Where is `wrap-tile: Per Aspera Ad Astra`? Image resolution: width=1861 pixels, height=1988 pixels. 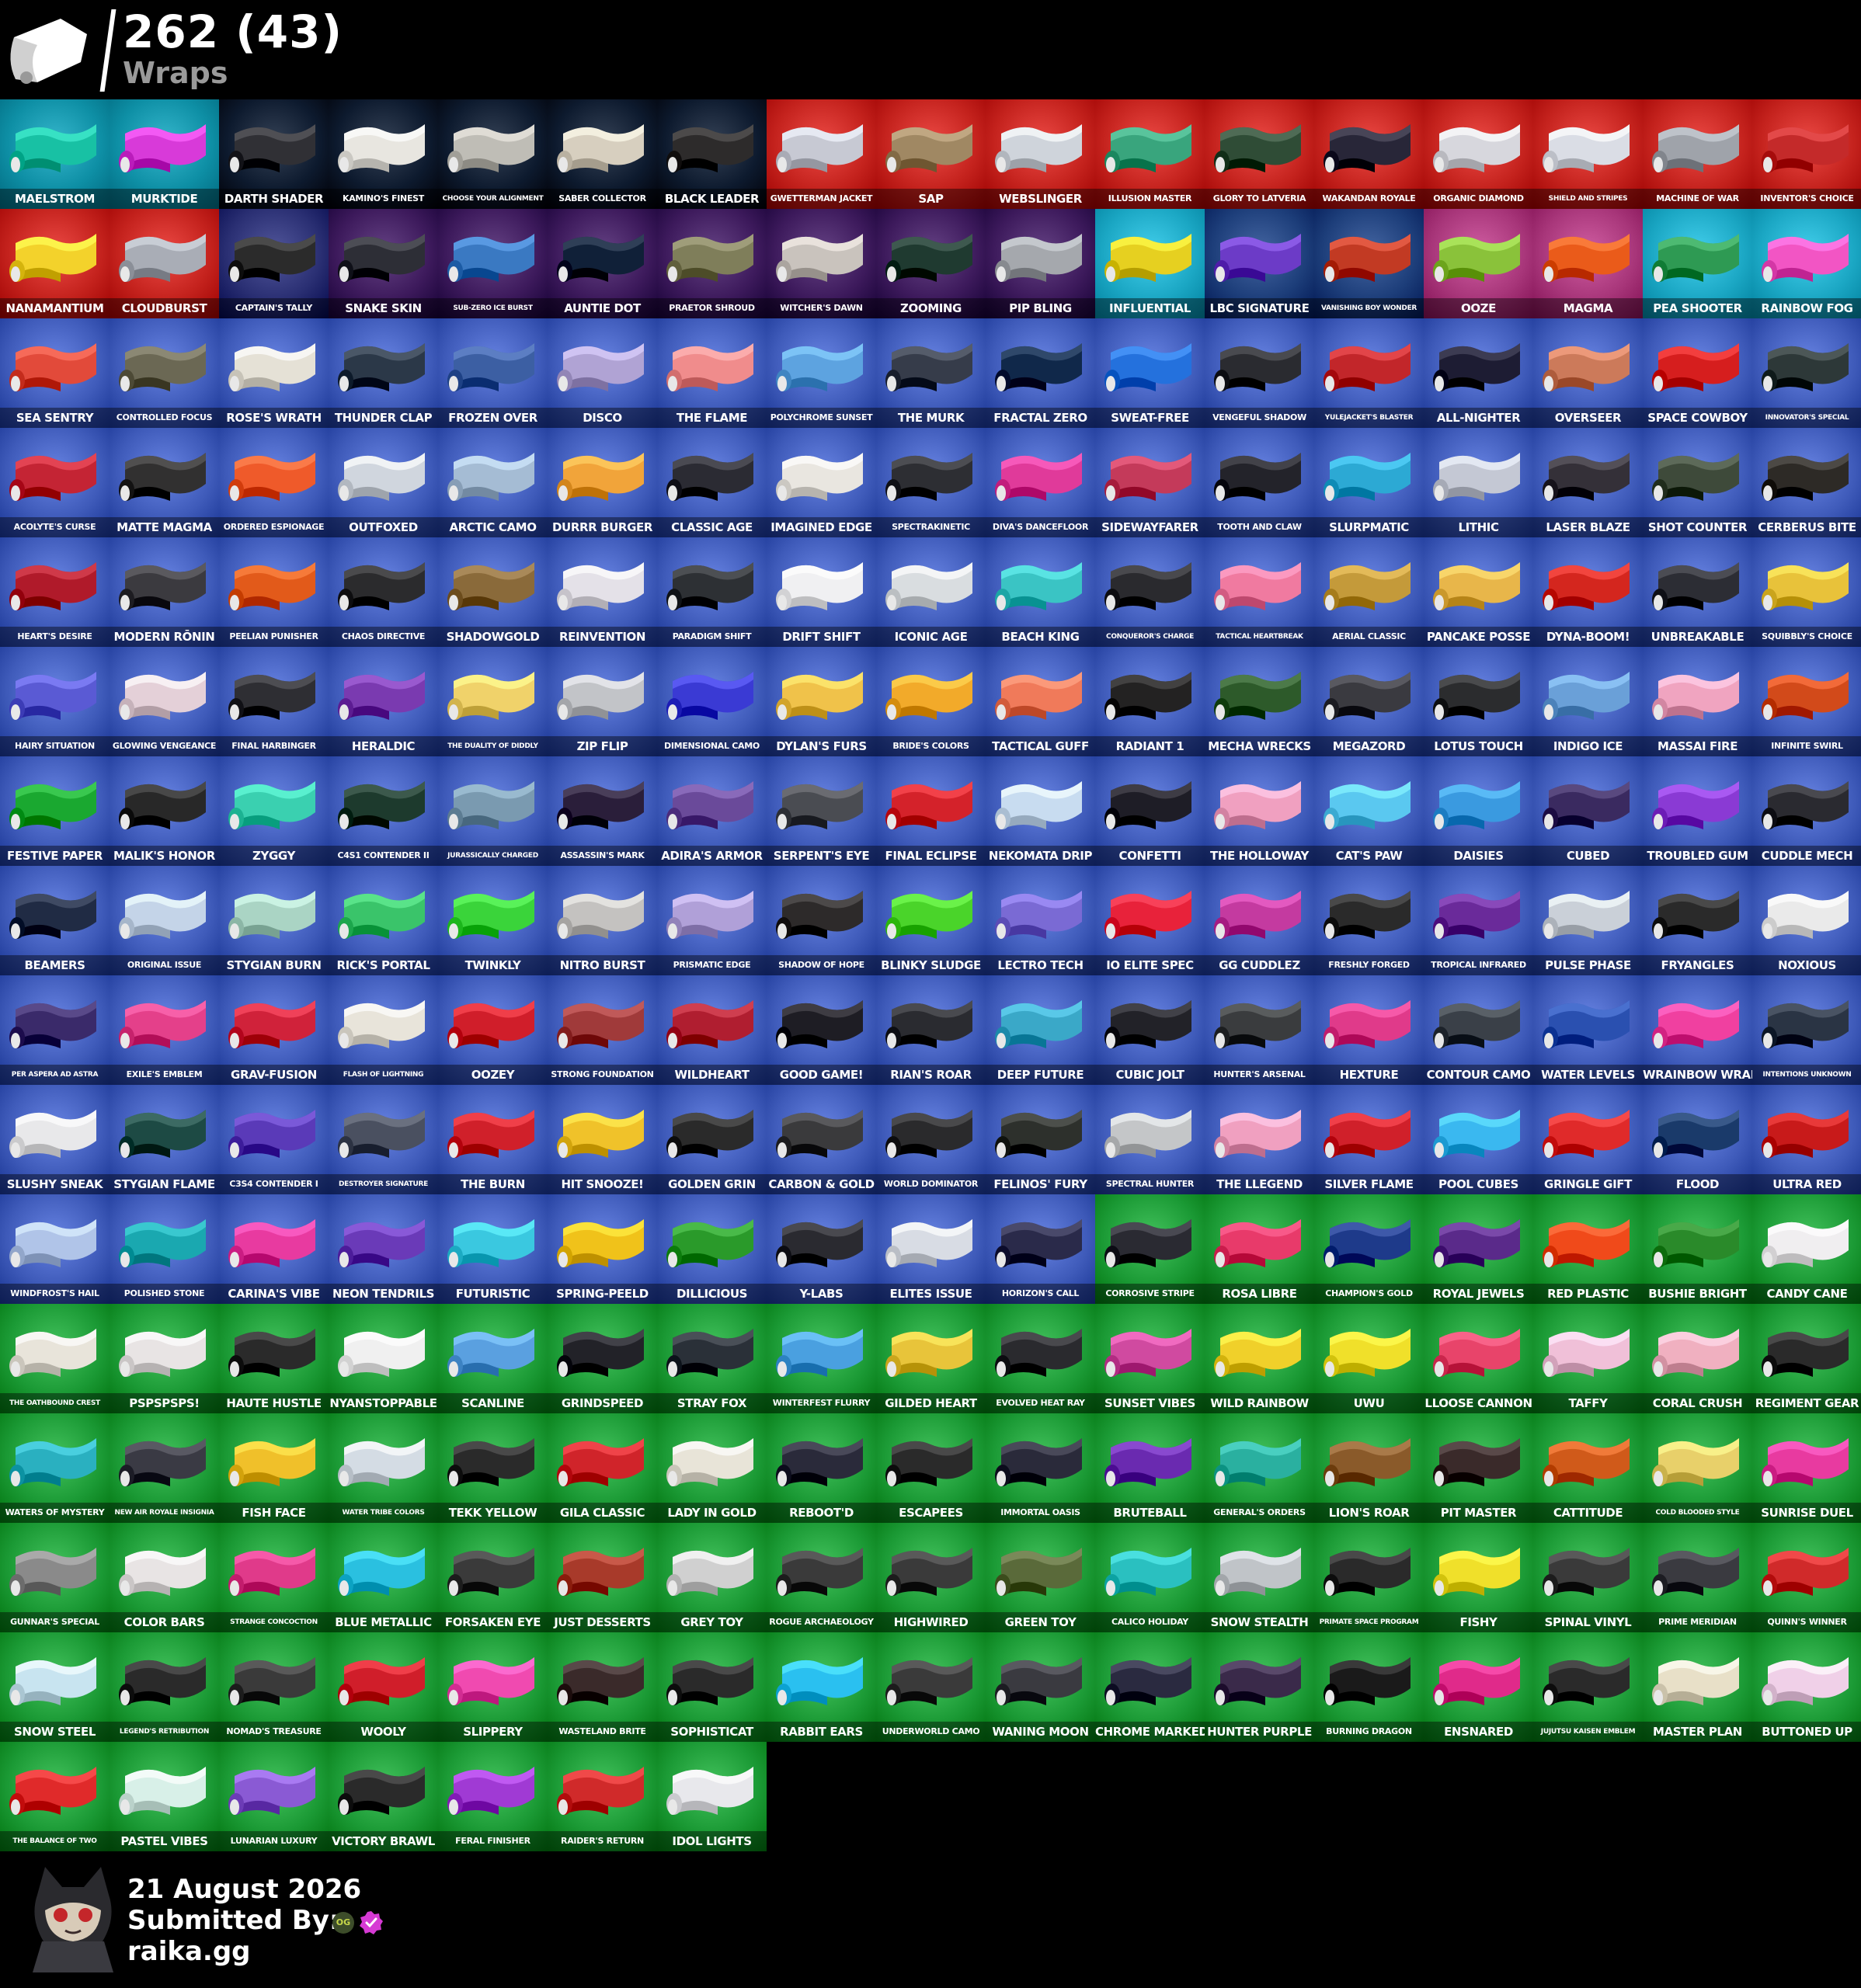 wrap-tile: Per Aspera Ad Astra is located at coordinates (55, 1030).